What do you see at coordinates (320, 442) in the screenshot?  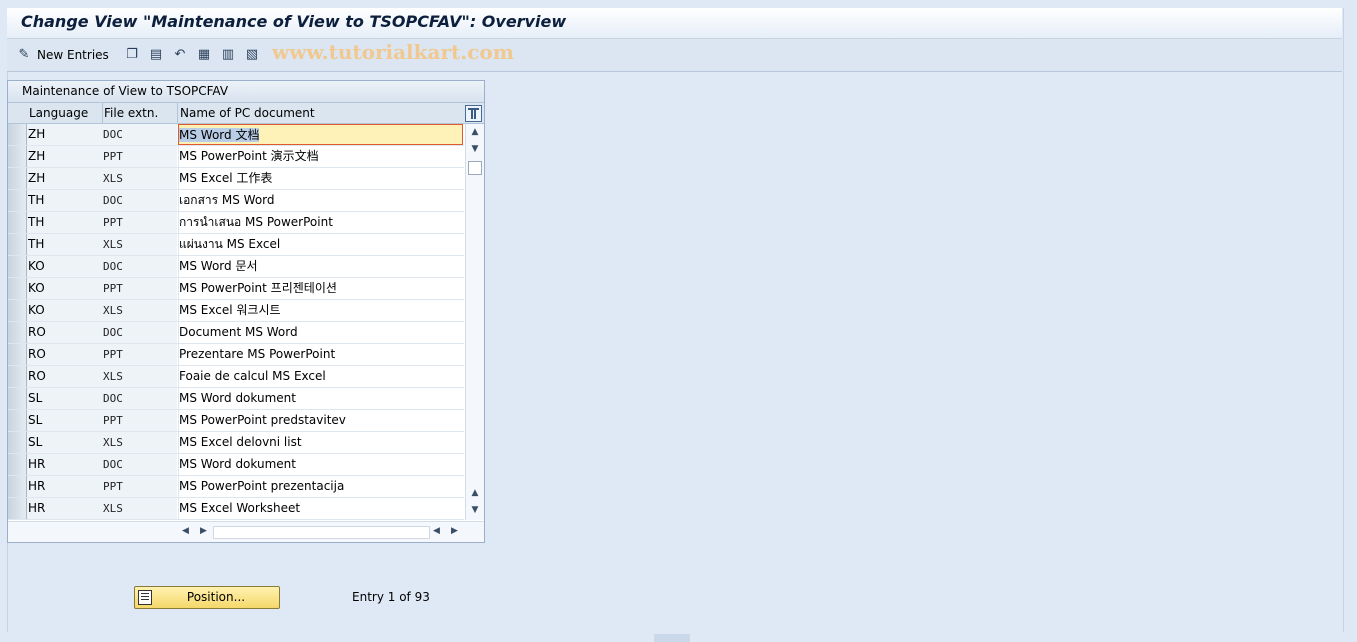 I see `cell-name-input: MS Excel delovni list` at bounding box center [320, 442].